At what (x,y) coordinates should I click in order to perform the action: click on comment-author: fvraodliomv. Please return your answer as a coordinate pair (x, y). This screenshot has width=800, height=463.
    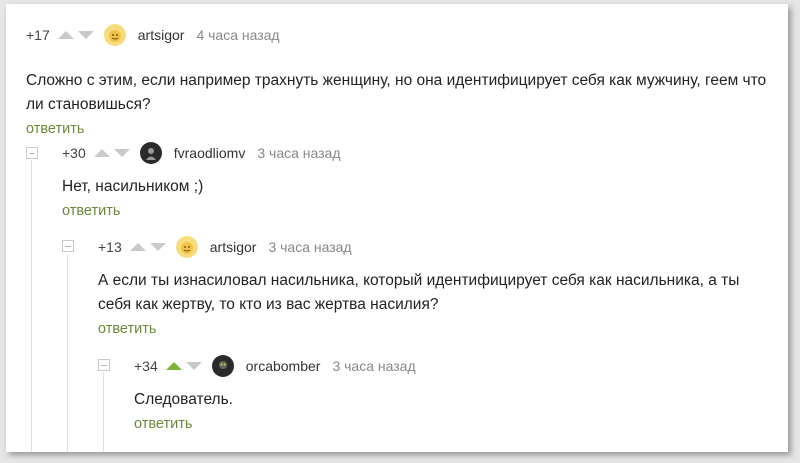
    Looking at the image, I should click on (210, 153).